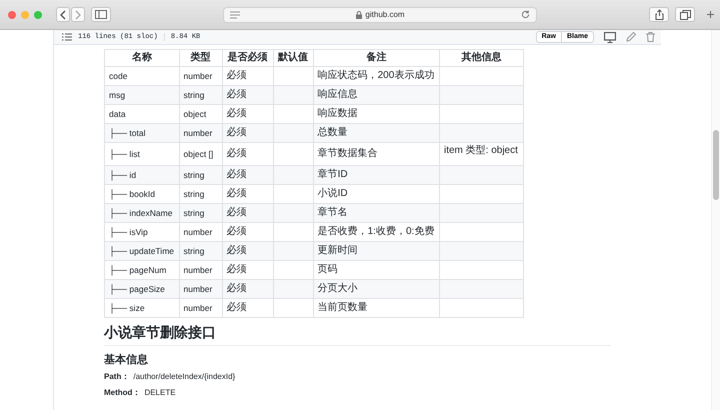 Image resolution: width=720 pixels, height=410 pixels. What do you see at coordinates (385, 14) in the screenshot?
I see `url-text: github.com` at bounding box center [385, 14].